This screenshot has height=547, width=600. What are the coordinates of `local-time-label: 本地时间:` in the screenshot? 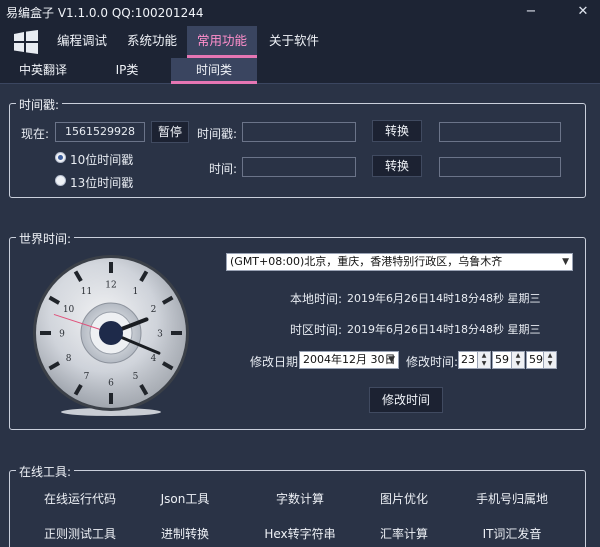 It's located at (316, 299).